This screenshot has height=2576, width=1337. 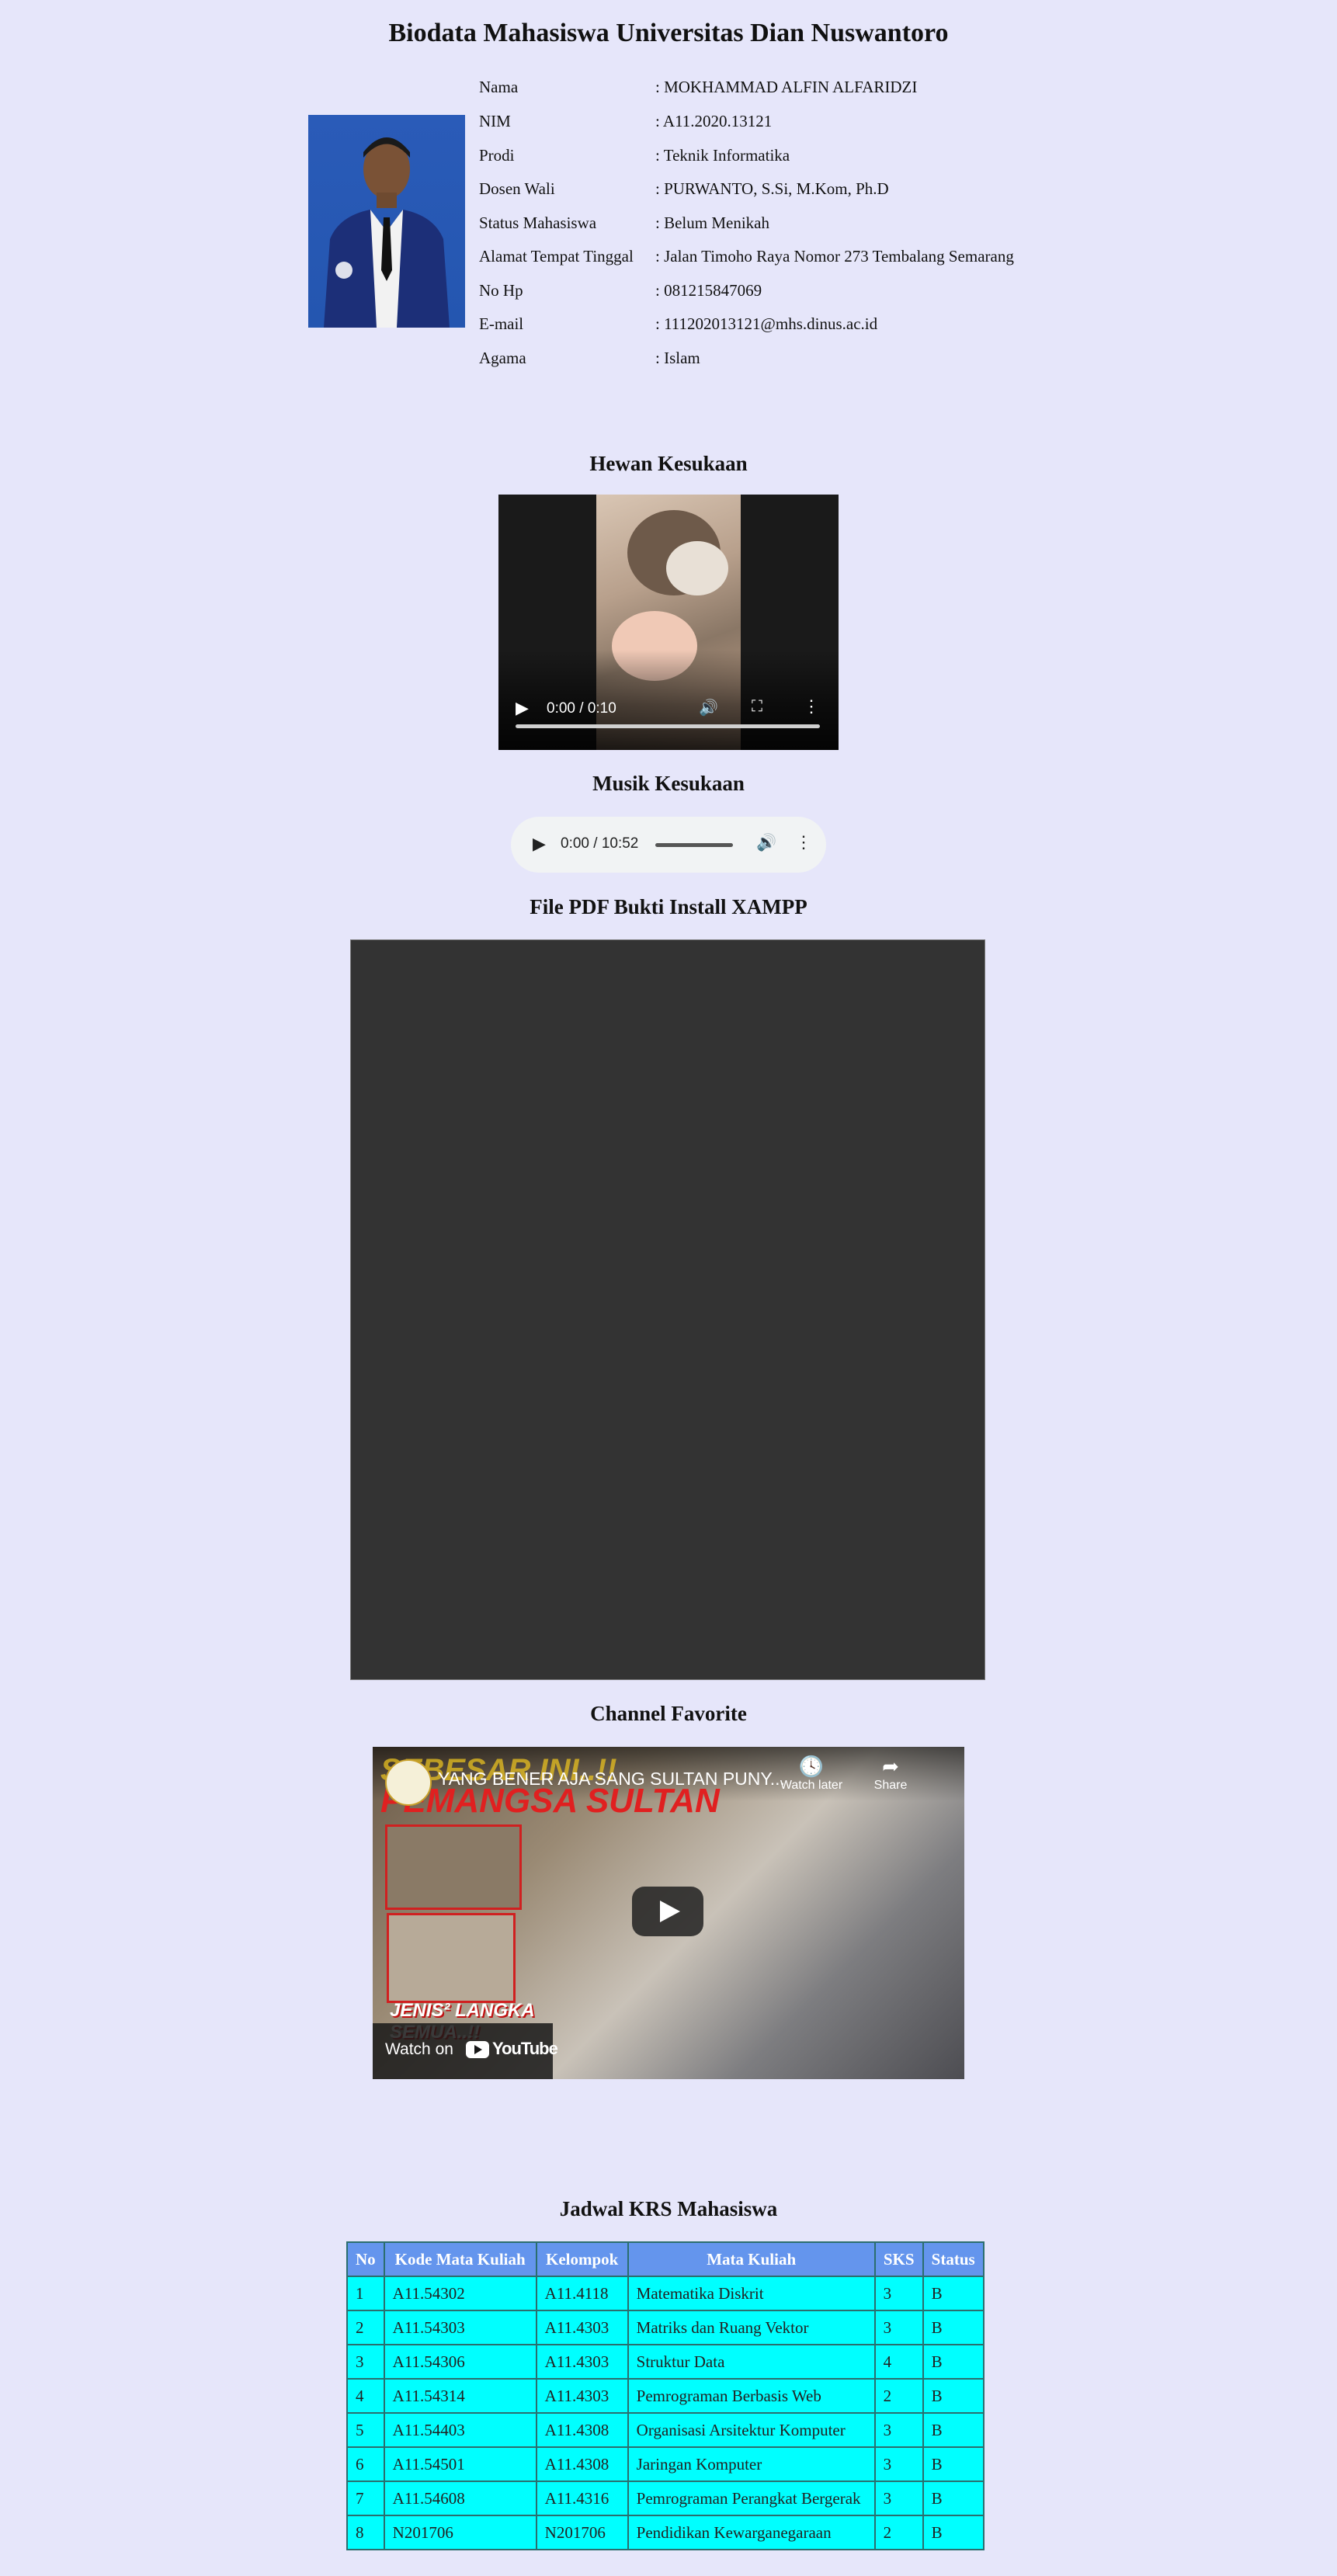 What do you see at coordinates (582, 2498) in the screenshot?
I see `cell-kelompok: A11.4316` at bounding box center [582, 2498].